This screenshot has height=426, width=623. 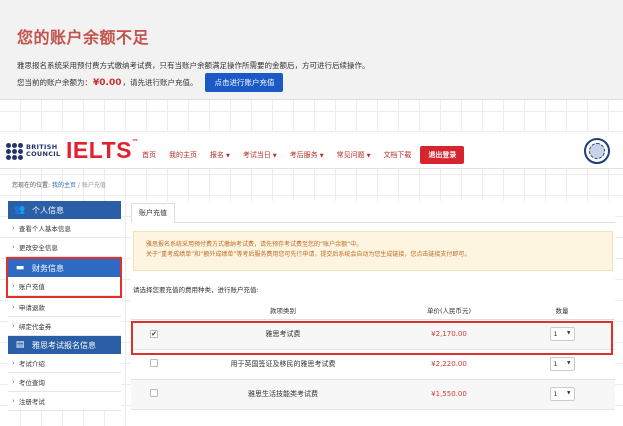 I want to click on balance-prefix: 您当前的账户余额为：, so click(x=54, y=82).